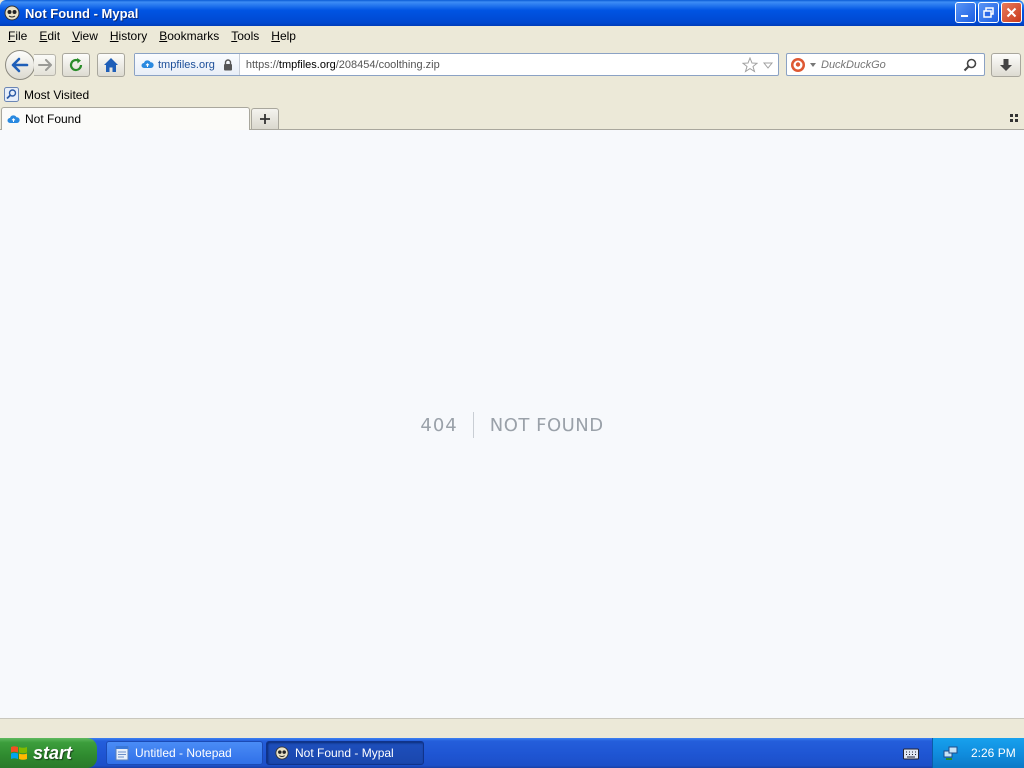 This screenshot has height=768, width=1024. What do you see at coordinates (546, 425) in the screenshot?
I see `error-message: NOT FOUND` at bounding box center [546, 425].